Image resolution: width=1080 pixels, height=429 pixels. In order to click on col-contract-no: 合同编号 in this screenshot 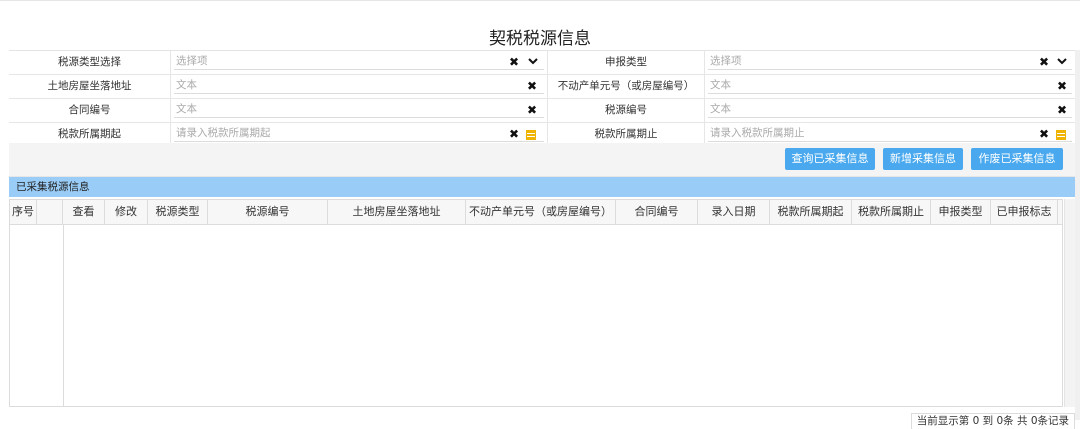, I will do `click(657, 212)`.